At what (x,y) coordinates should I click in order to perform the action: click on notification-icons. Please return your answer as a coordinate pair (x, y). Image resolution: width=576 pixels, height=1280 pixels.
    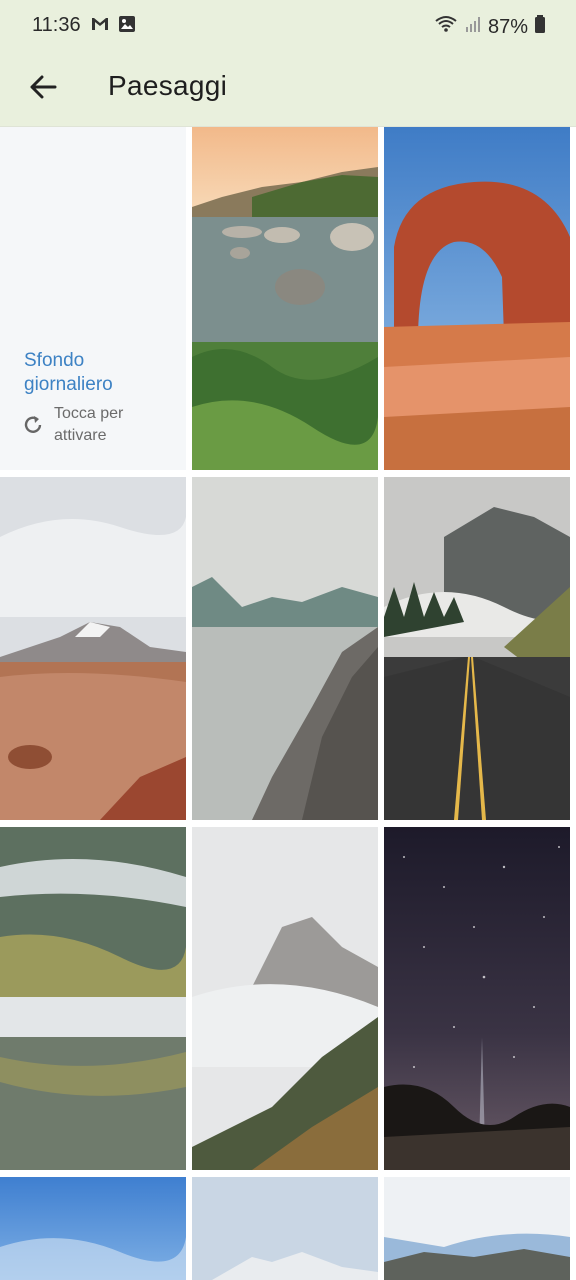
    Looking at the image, I should click on (113, 27).